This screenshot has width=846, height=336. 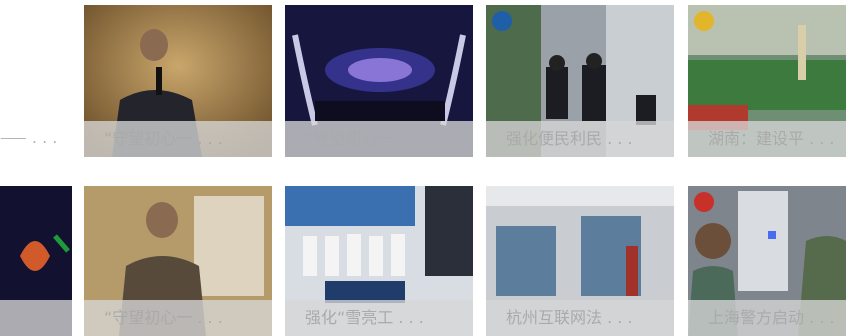 What do you see at coordinates (580, 261) in the screenshot?
I see `video-card-7: 杭州互联网法 . . .` at bounding box center [580, 261].